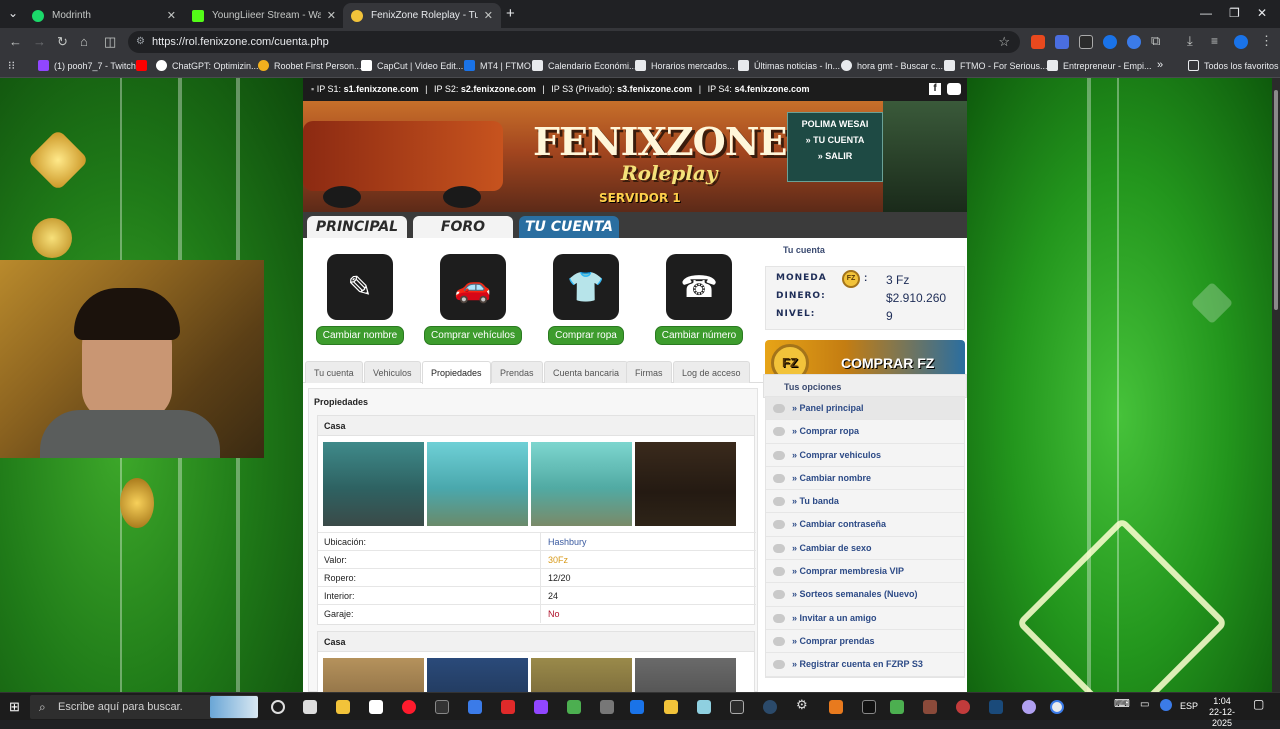  I want to click on forward-icon: →, so click(39, 42).